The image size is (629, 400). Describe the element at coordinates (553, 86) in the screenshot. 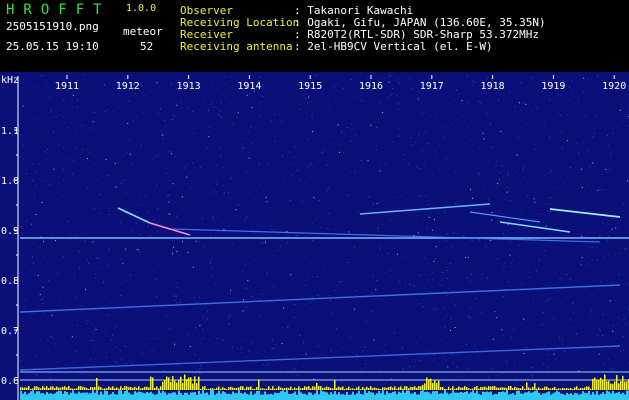

I see `x-tick-label: 1919` at that location.